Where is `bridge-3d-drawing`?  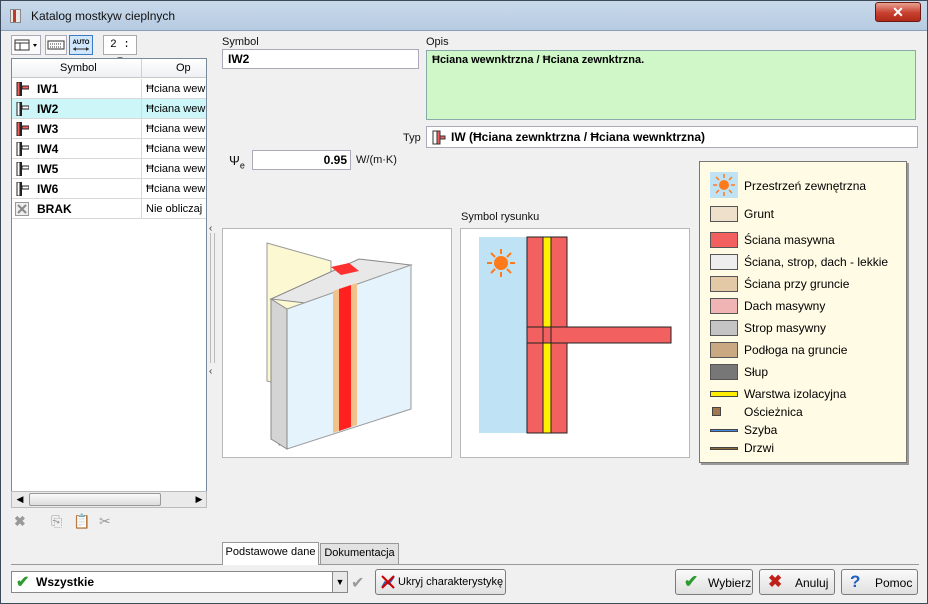
bridge-3d-drawing is located at coordinates (337, 343).